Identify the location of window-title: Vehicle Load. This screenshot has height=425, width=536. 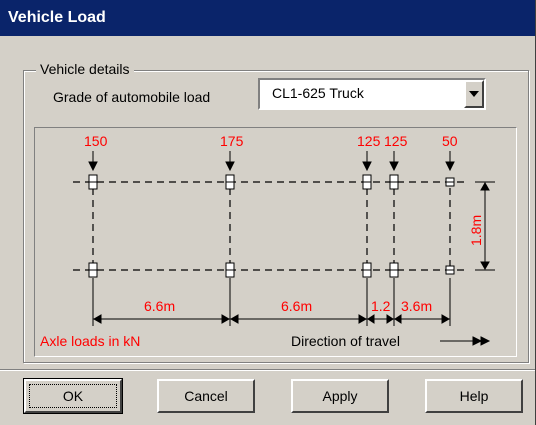
(57, 17).